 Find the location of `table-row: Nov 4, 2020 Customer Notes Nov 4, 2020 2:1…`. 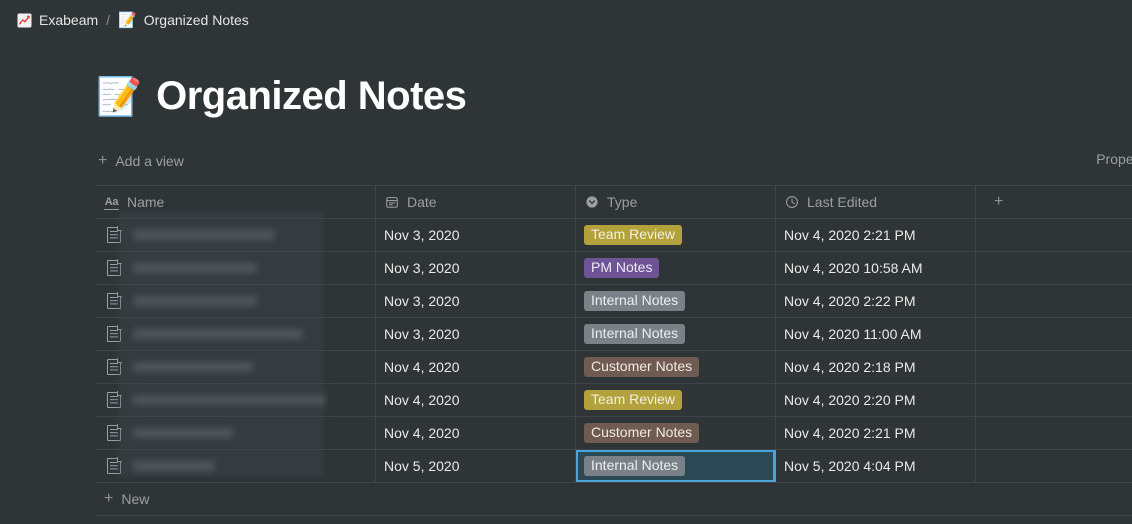

table-row: Nov 4, 2020 Customer Notes Nov 4, 2020 2:1… is located at coordinates (614, 367).